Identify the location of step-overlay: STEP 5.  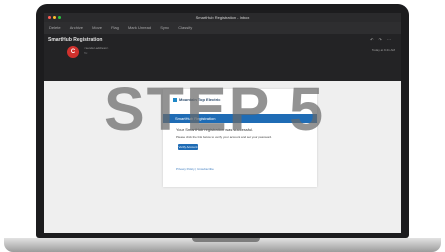
(215, 109).